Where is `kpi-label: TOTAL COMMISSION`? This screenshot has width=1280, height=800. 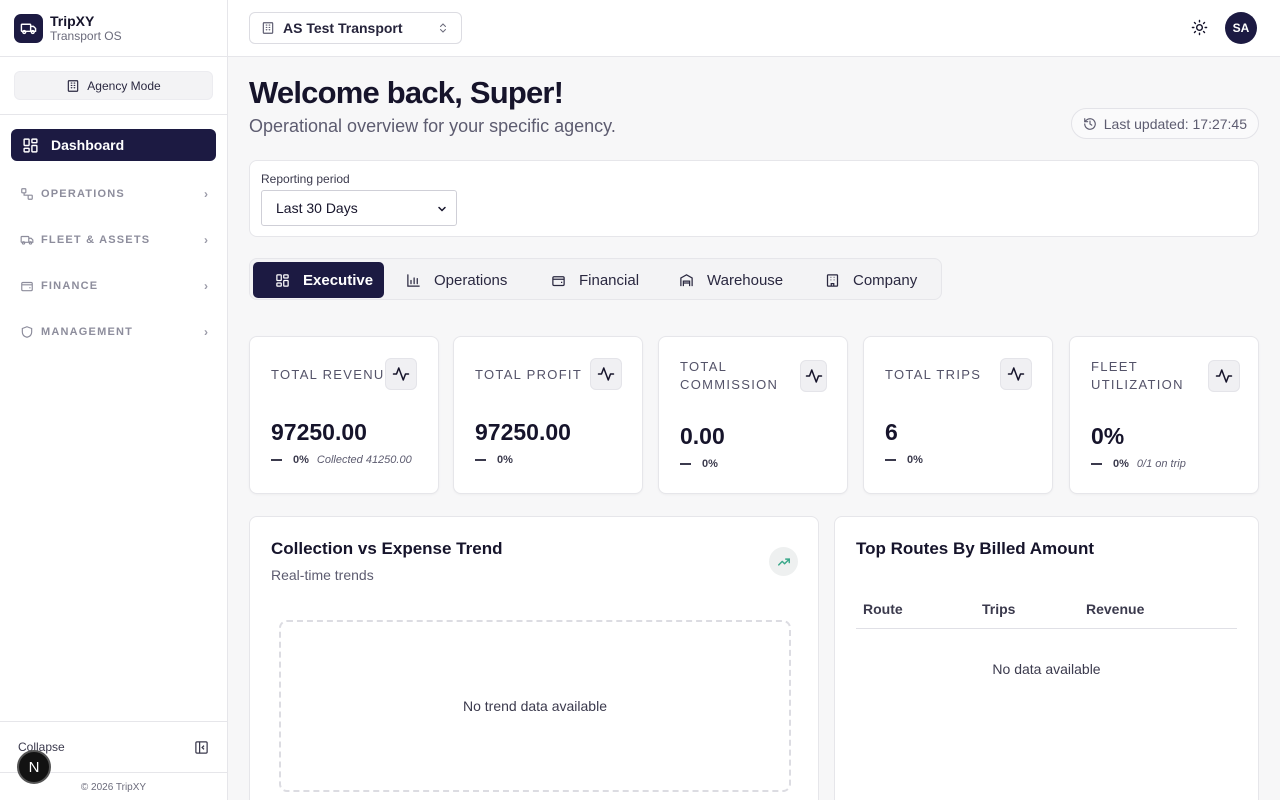 kpi-label: TOTAL COMMISSION is located at coordinates (729, 376).